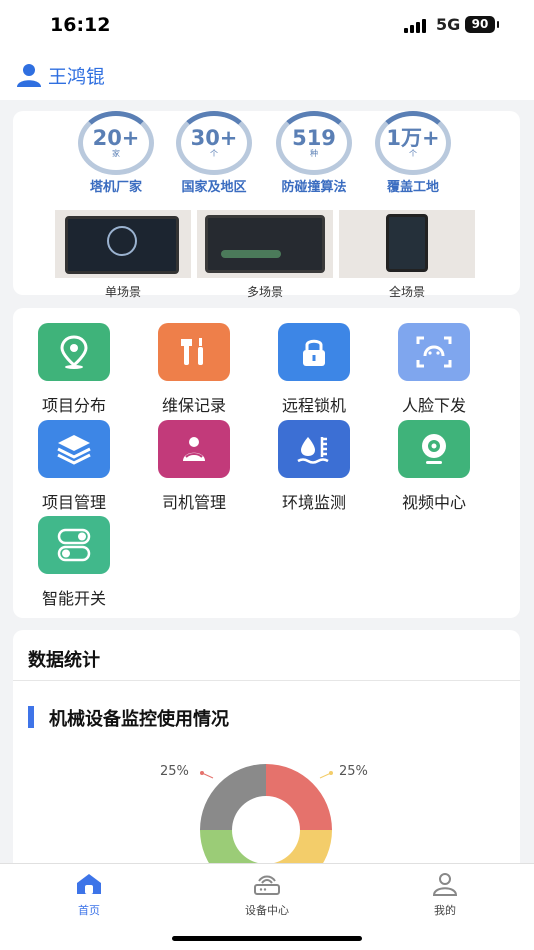 This screenshot has height=950, width=534. What do you see at coordinates (194, 449) in the screenshot?
I see `driver-icon` at bounding box center [194, 449].